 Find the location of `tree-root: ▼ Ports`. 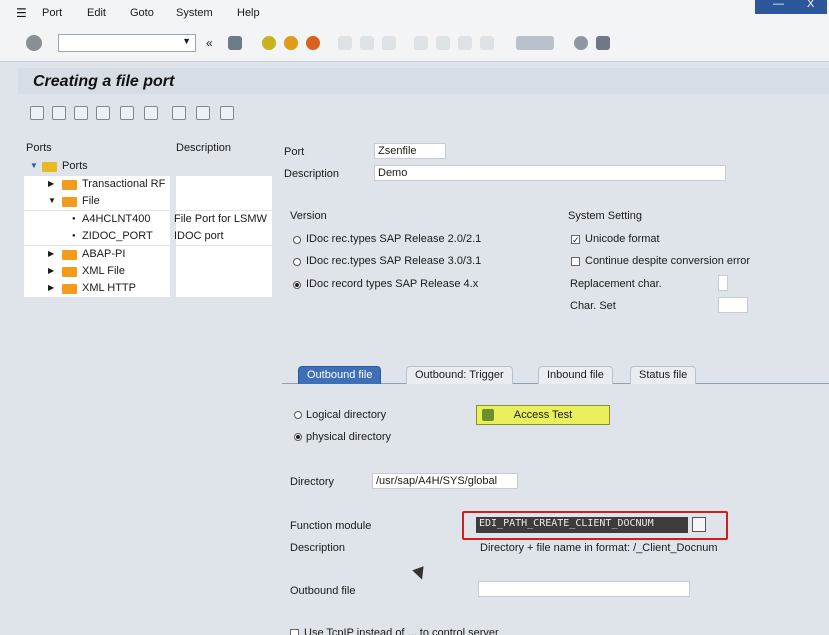

tree-root: ▼ Ports is located at coordinates (149, 166).